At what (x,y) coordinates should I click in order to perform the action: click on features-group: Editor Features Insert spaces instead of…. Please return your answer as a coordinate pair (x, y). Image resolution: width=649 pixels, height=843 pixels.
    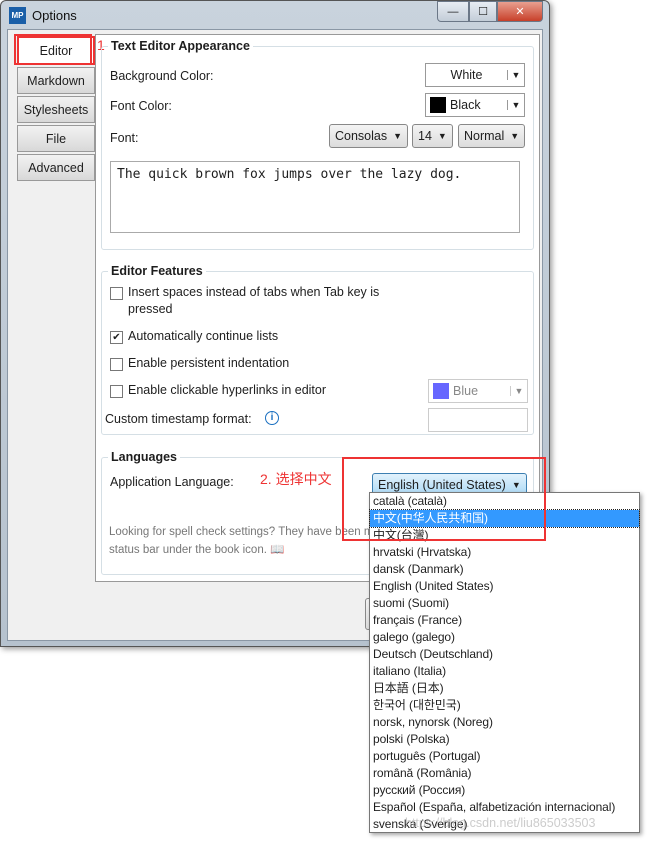
    Looking at the image, I should click on (317, 349).